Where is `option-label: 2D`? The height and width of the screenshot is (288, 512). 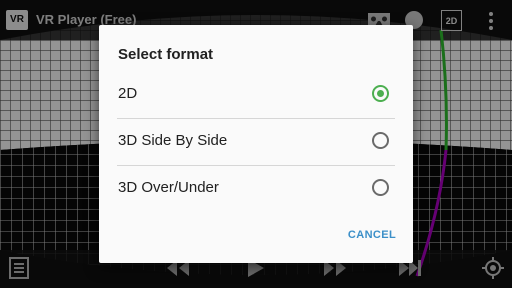
option-label: 2D is located at coordinates (128, 93).